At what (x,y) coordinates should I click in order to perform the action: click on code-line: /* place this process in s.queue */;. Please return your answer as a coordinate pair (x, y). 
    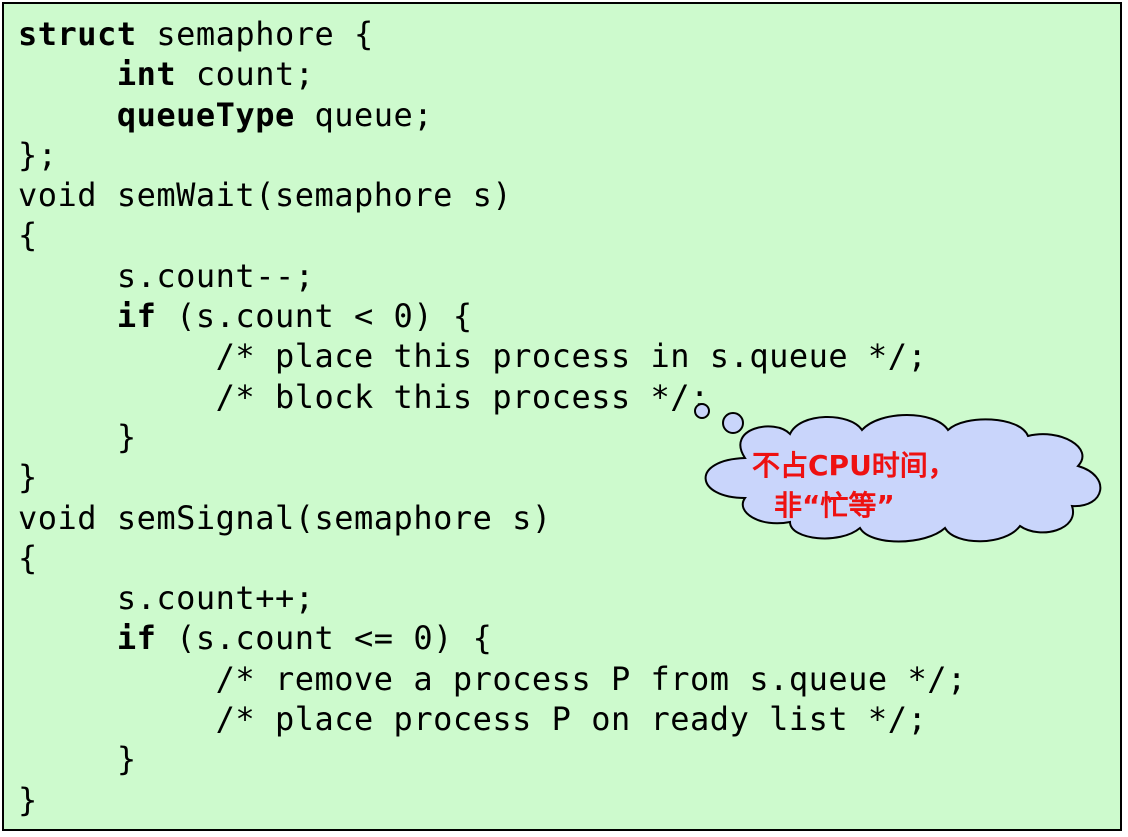
    Looking at the image, I should click on (492, 356).